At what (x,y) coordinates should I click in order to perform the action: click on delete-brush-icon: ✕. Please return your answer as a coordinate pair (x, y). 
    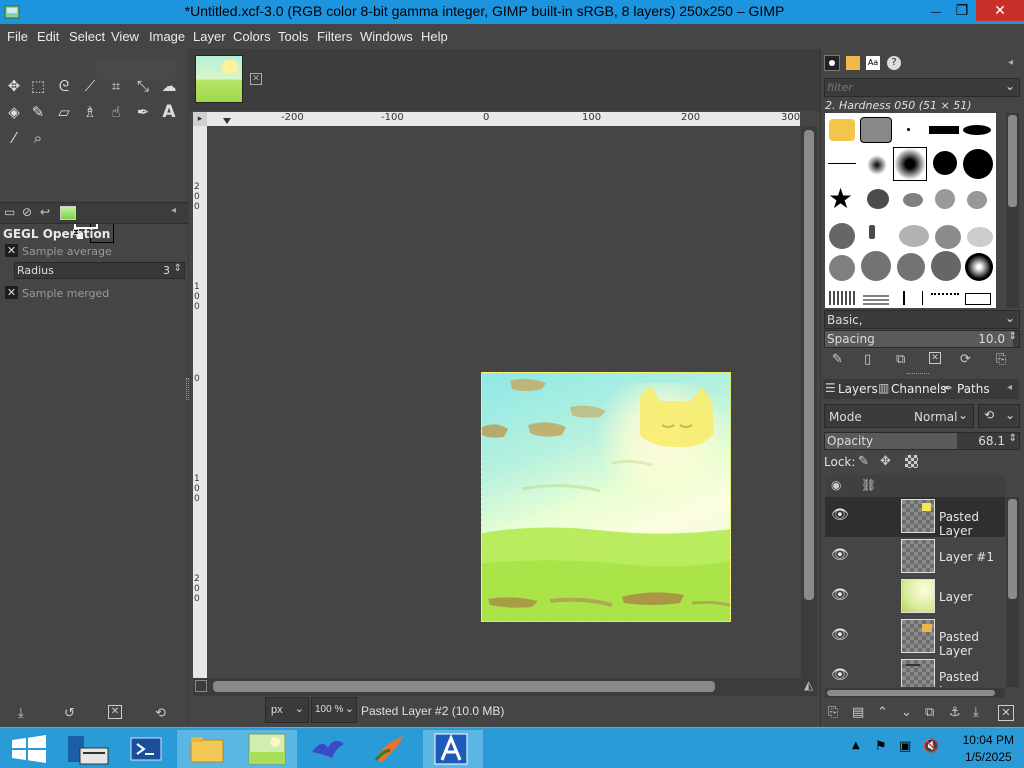
    Looking at the image, I should click on (935, 358).